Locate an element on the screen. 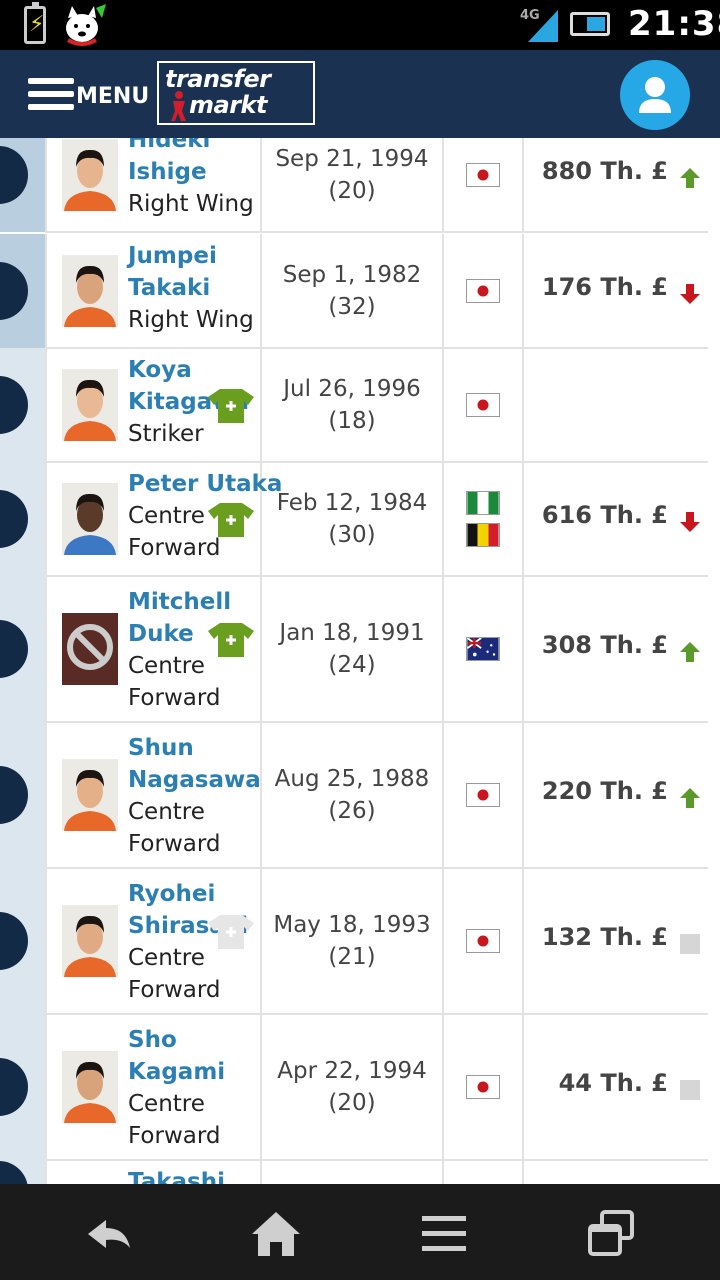 The height and width of the screenshot is (1280, 720). system-navigation-bar is located at coordinates (360, 1232).